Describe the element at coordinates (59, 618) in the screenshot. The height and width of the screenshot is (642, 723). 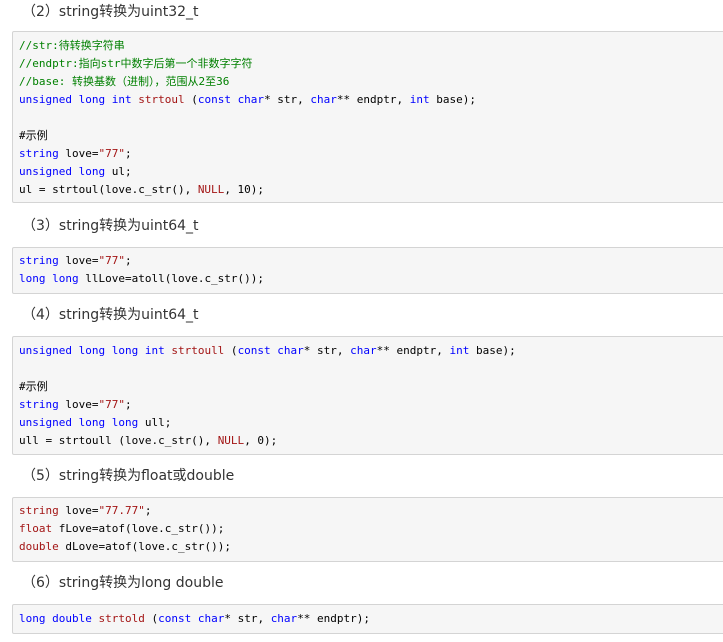
I see `code-token: long double` at that location.